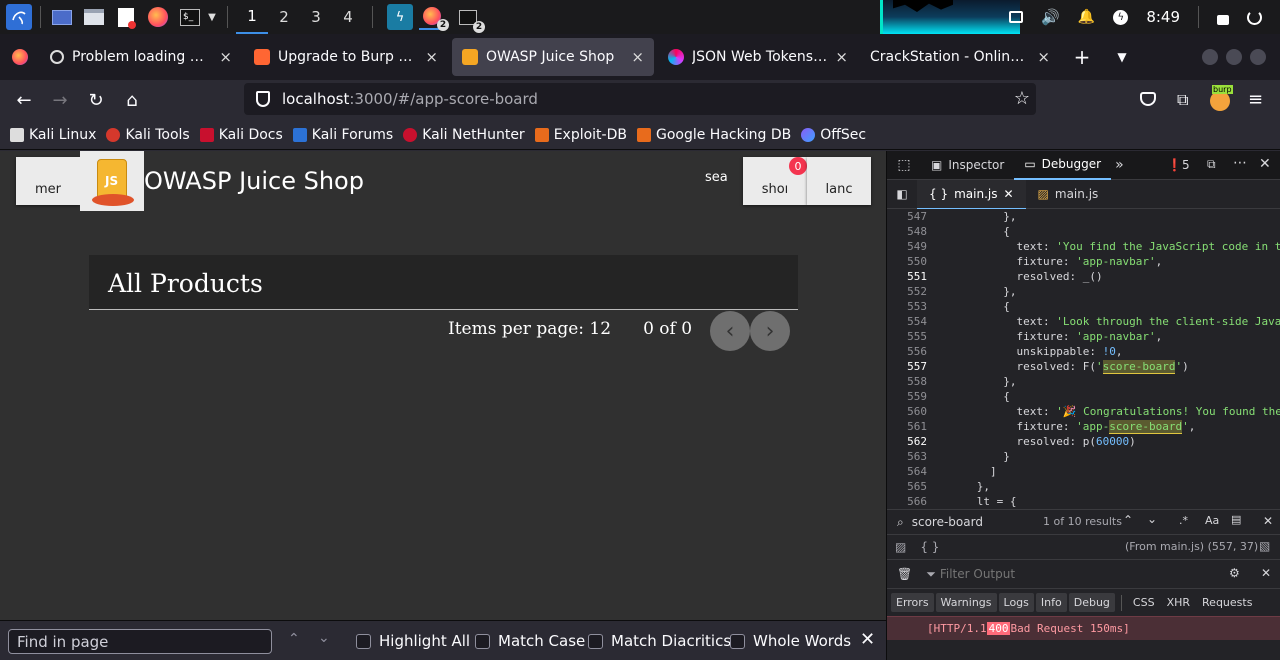  Describe the element at coordinates (470, 18) in the screenshot. I see `terminal-window-icon: 2` at that location.